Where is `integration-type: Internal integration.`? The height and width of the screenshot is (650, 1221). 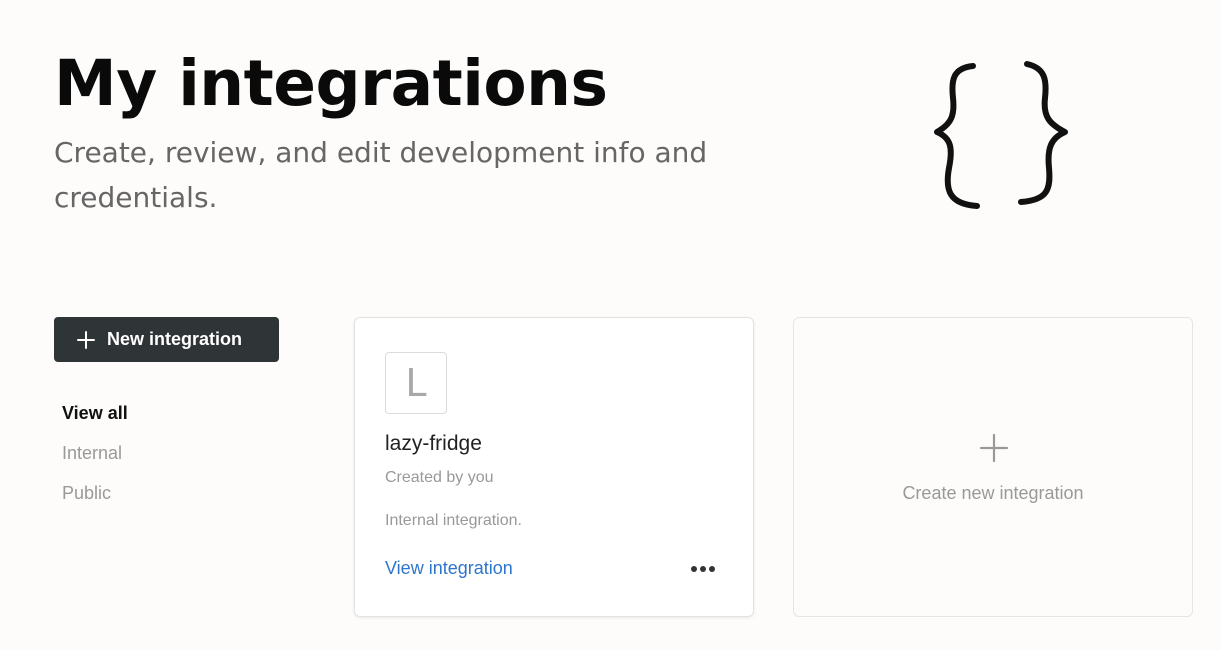 integration-type: Internal integration. is located at coordinates (453, 520).